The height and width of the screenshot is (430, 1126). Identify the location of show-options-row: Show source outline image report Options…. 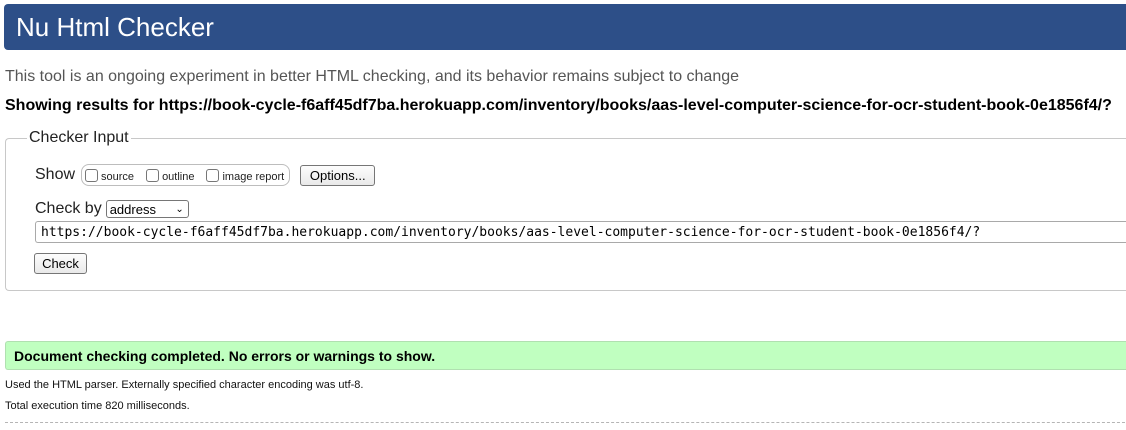
(205, 175).